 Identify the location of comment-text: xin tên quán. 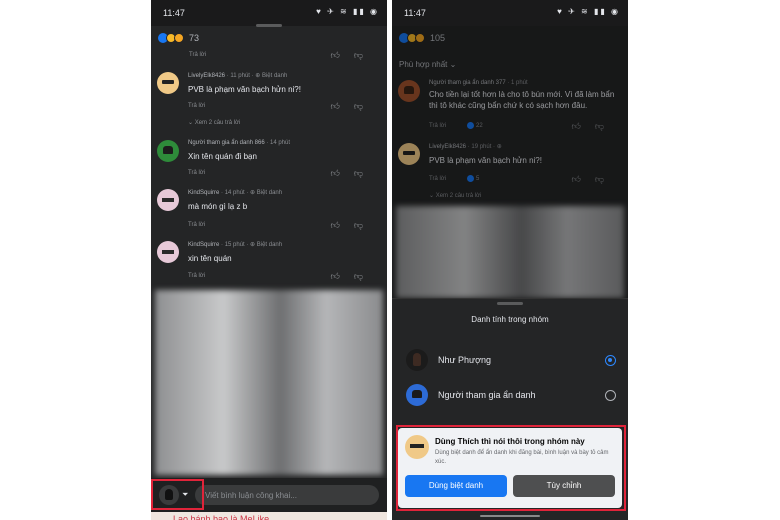
(210, 258).